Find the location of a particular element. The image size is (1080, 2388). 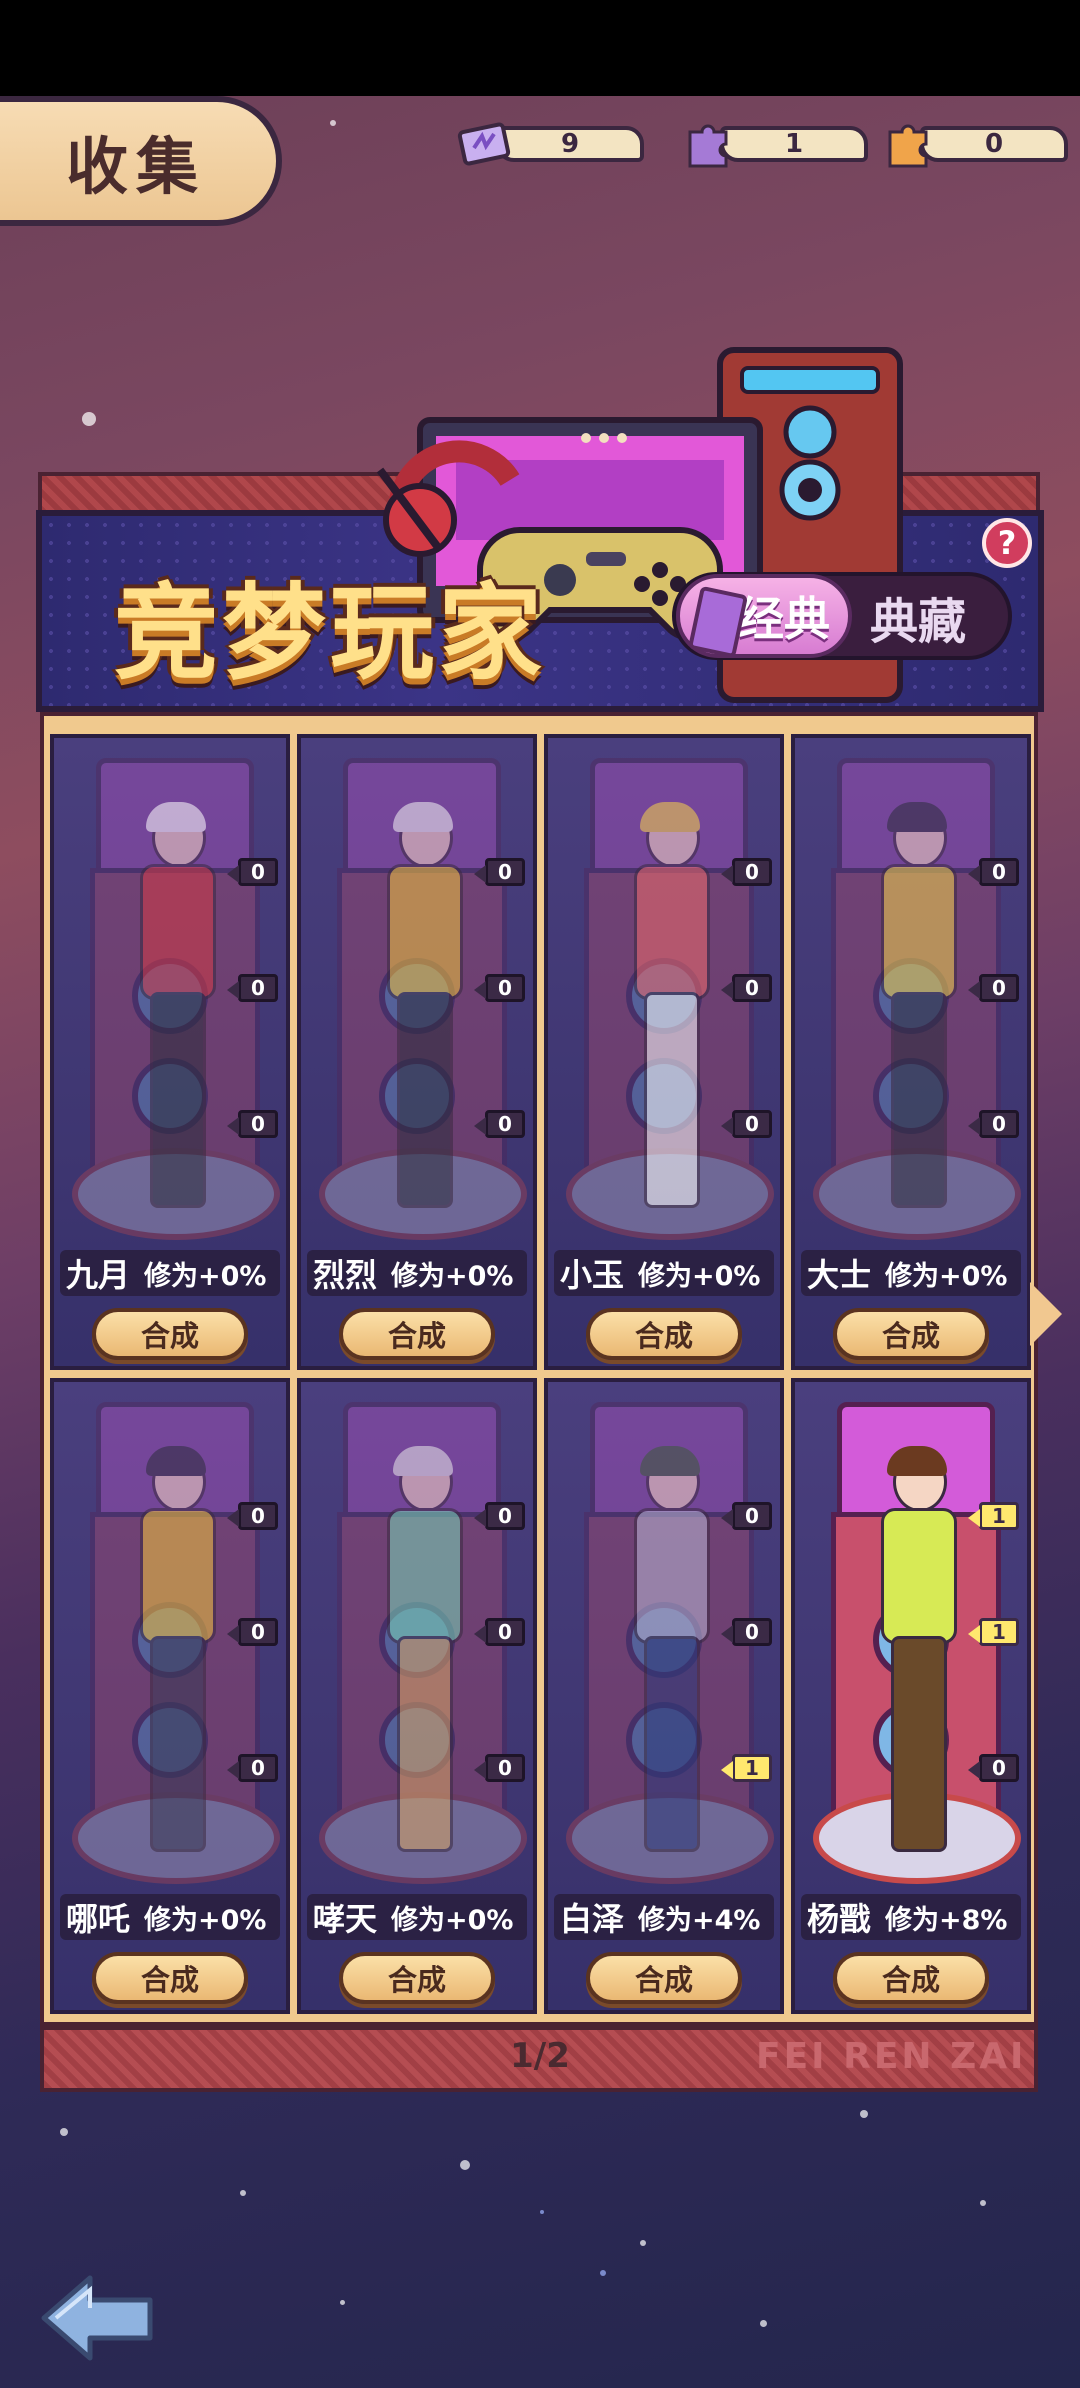

character-info-bar: 白泽 修为+4% is located at coordinates (664, 1917).